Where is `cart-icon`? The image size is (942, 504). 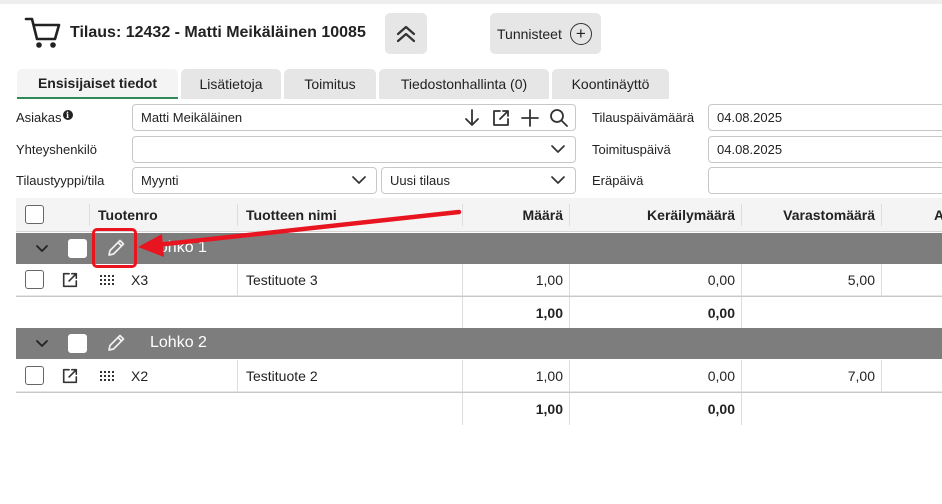
cart-icon is located at coordinates (42, 32).